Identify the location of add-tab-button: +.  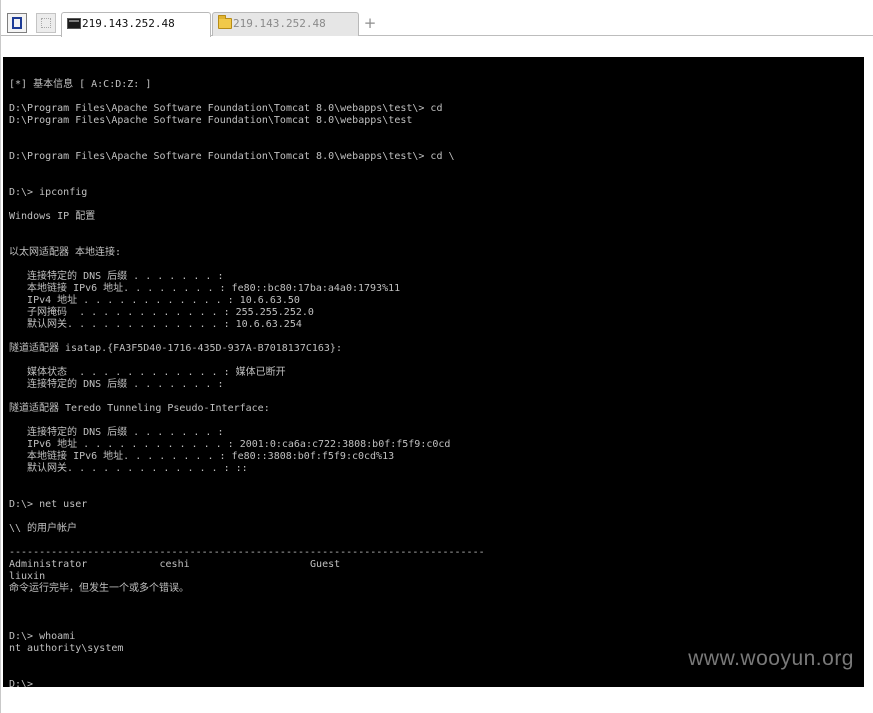
(370, 23).